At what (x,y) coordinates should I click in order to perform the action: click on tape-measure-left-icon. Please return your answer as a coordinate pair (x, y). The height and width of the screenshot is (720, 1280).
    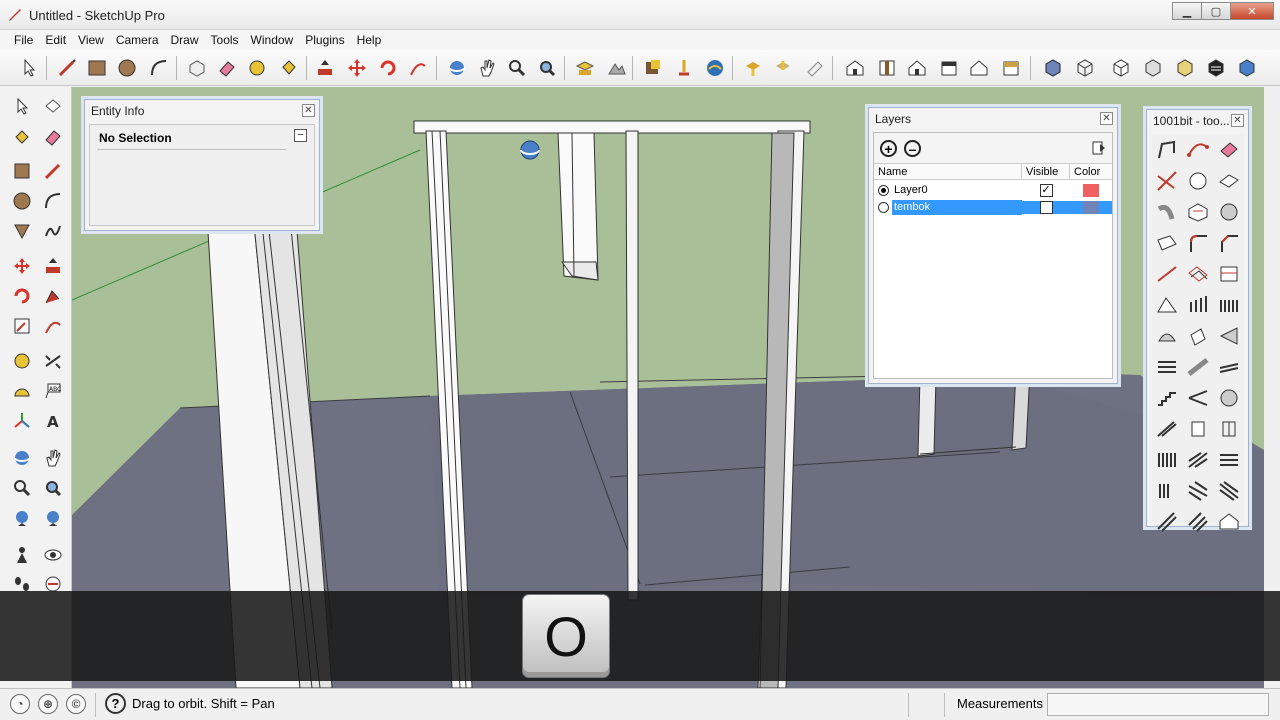
    Looking at the image, I should click on (22, 361).